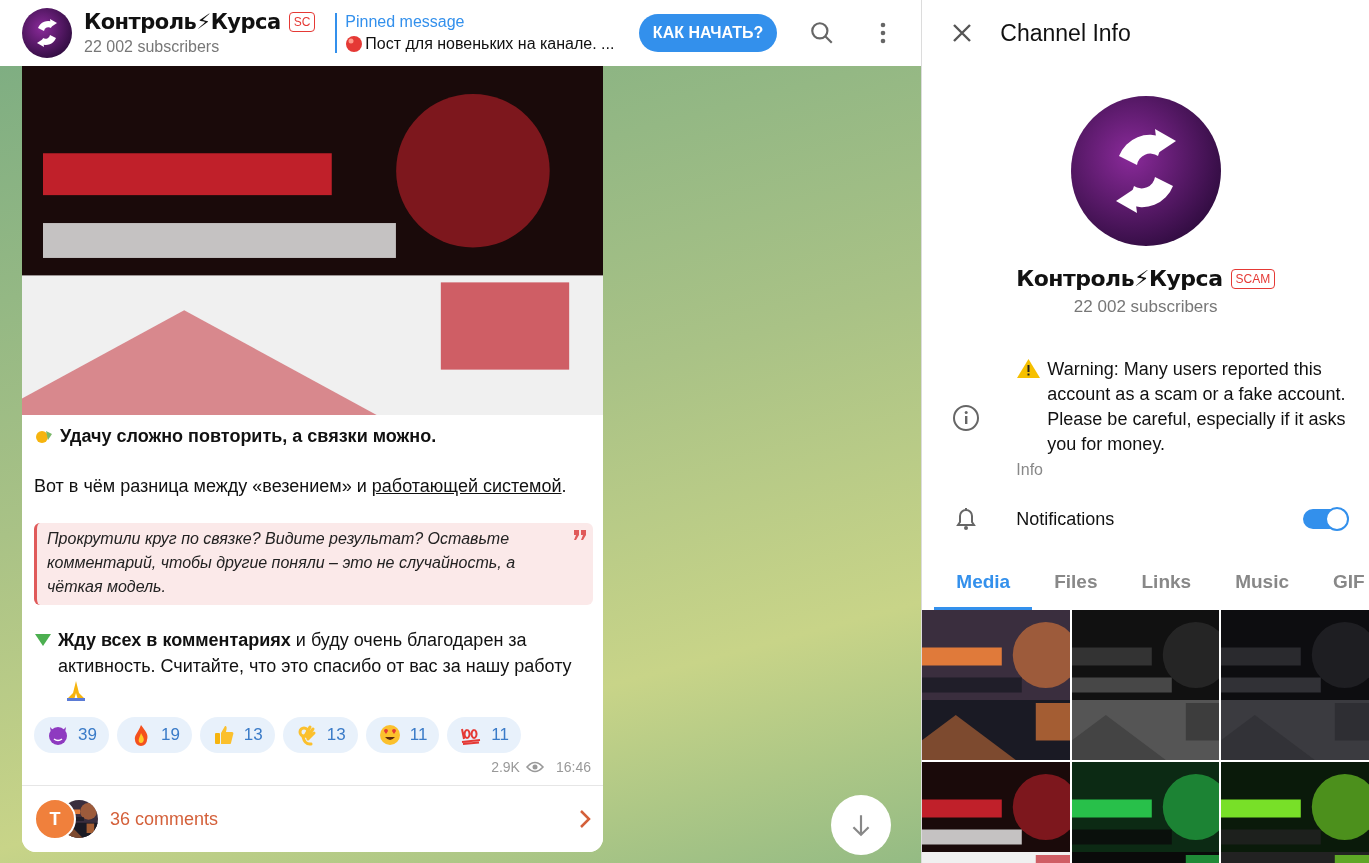 The width and height of the screenshot is (1369, 863). What do you see at coordinates (1197, 407) in the screenshot?
I see `warning-text: Warning: Many users reported this account as a scam or a fake account. Please be careful, especially if it asks you for money.` at bounding box center [1197, 407].